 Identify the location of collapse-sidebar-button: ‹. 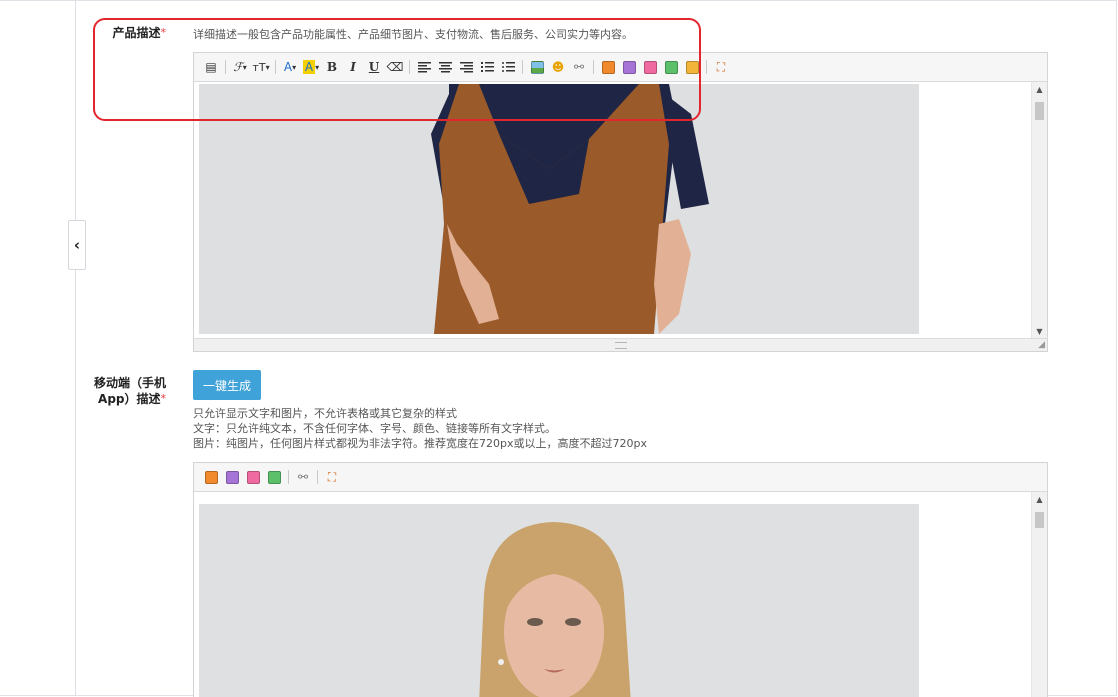
(77, 245).